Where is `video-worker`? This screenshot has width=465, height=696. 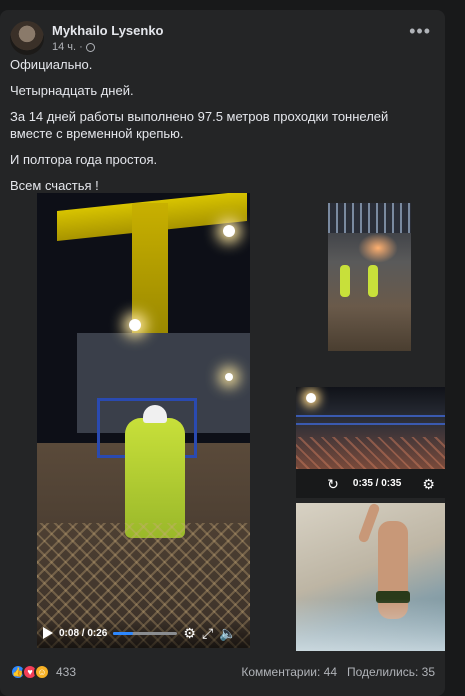 video-worker is located at coordinates (155, 478).